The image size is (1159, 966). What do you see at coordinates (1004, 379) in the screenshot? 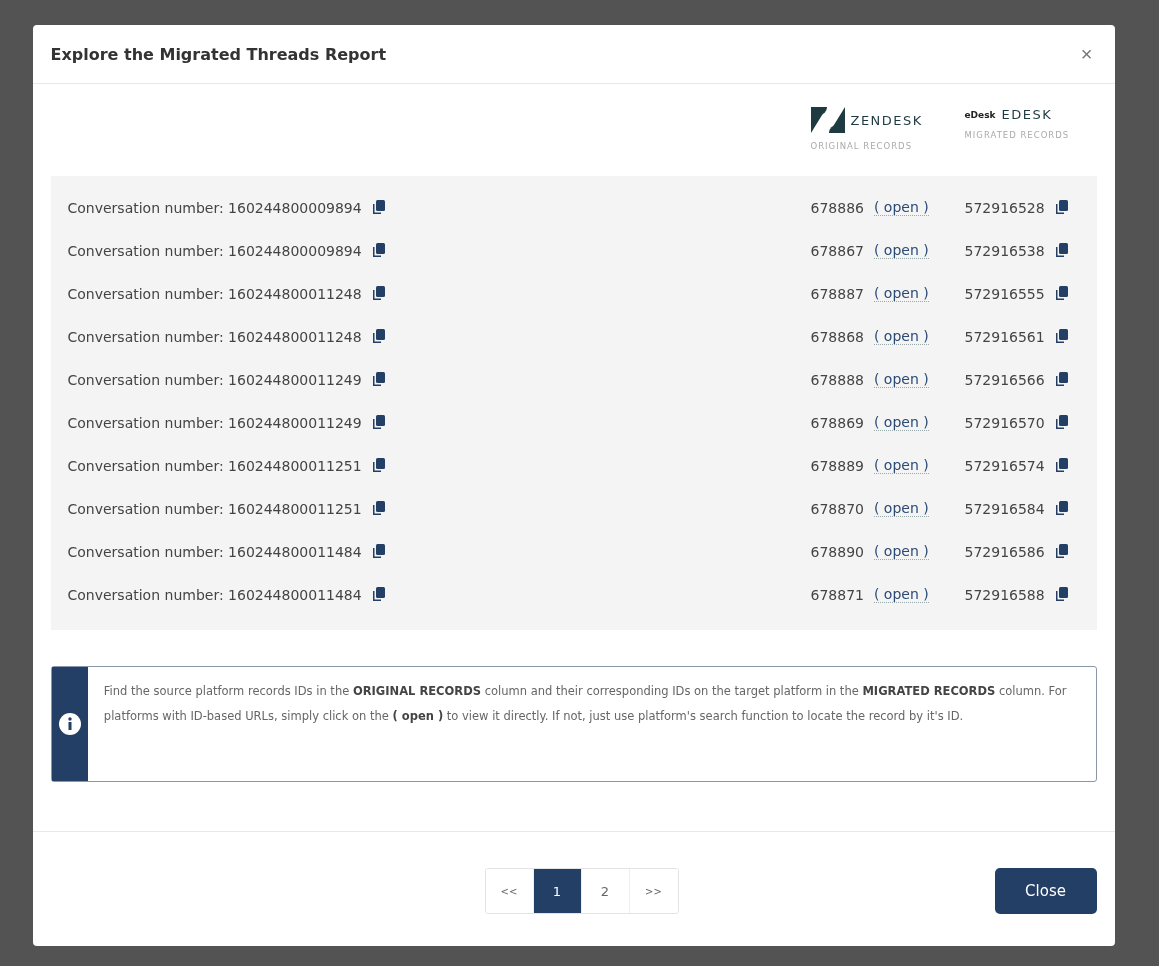
I see `migrated-id: 572916566` at bounding box center [1004, 379].